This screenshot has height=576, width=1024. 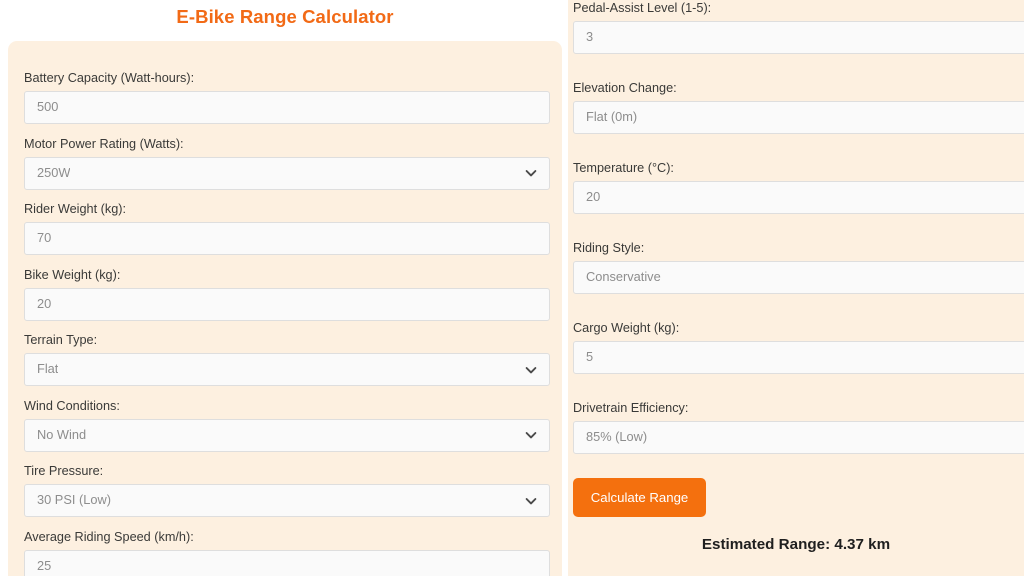 I want to click on select-elevation-change: Flat (0m), so click(x=798, y=117).